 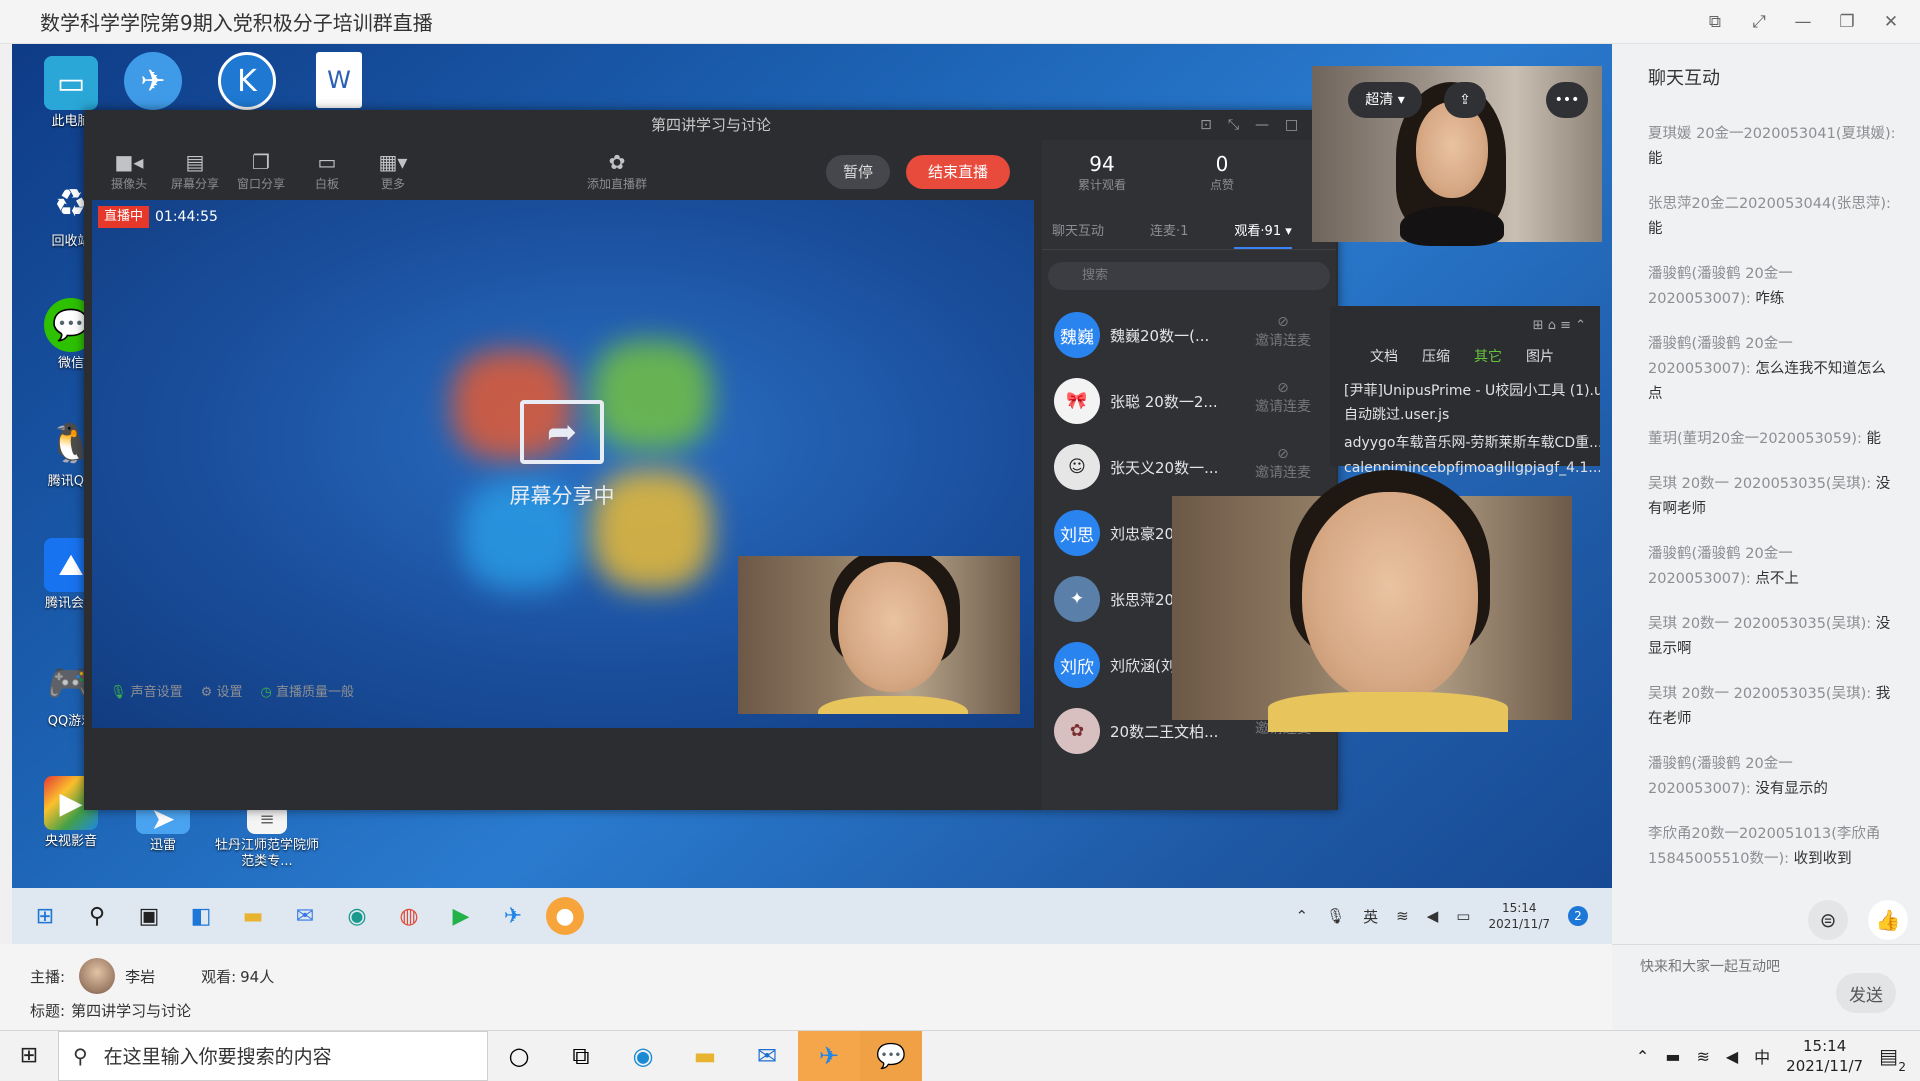 What do you see at coordinates (1715, 22) in the screenshot?
I see `pin-icon: ⧉` at bounding box center [1715, 22].